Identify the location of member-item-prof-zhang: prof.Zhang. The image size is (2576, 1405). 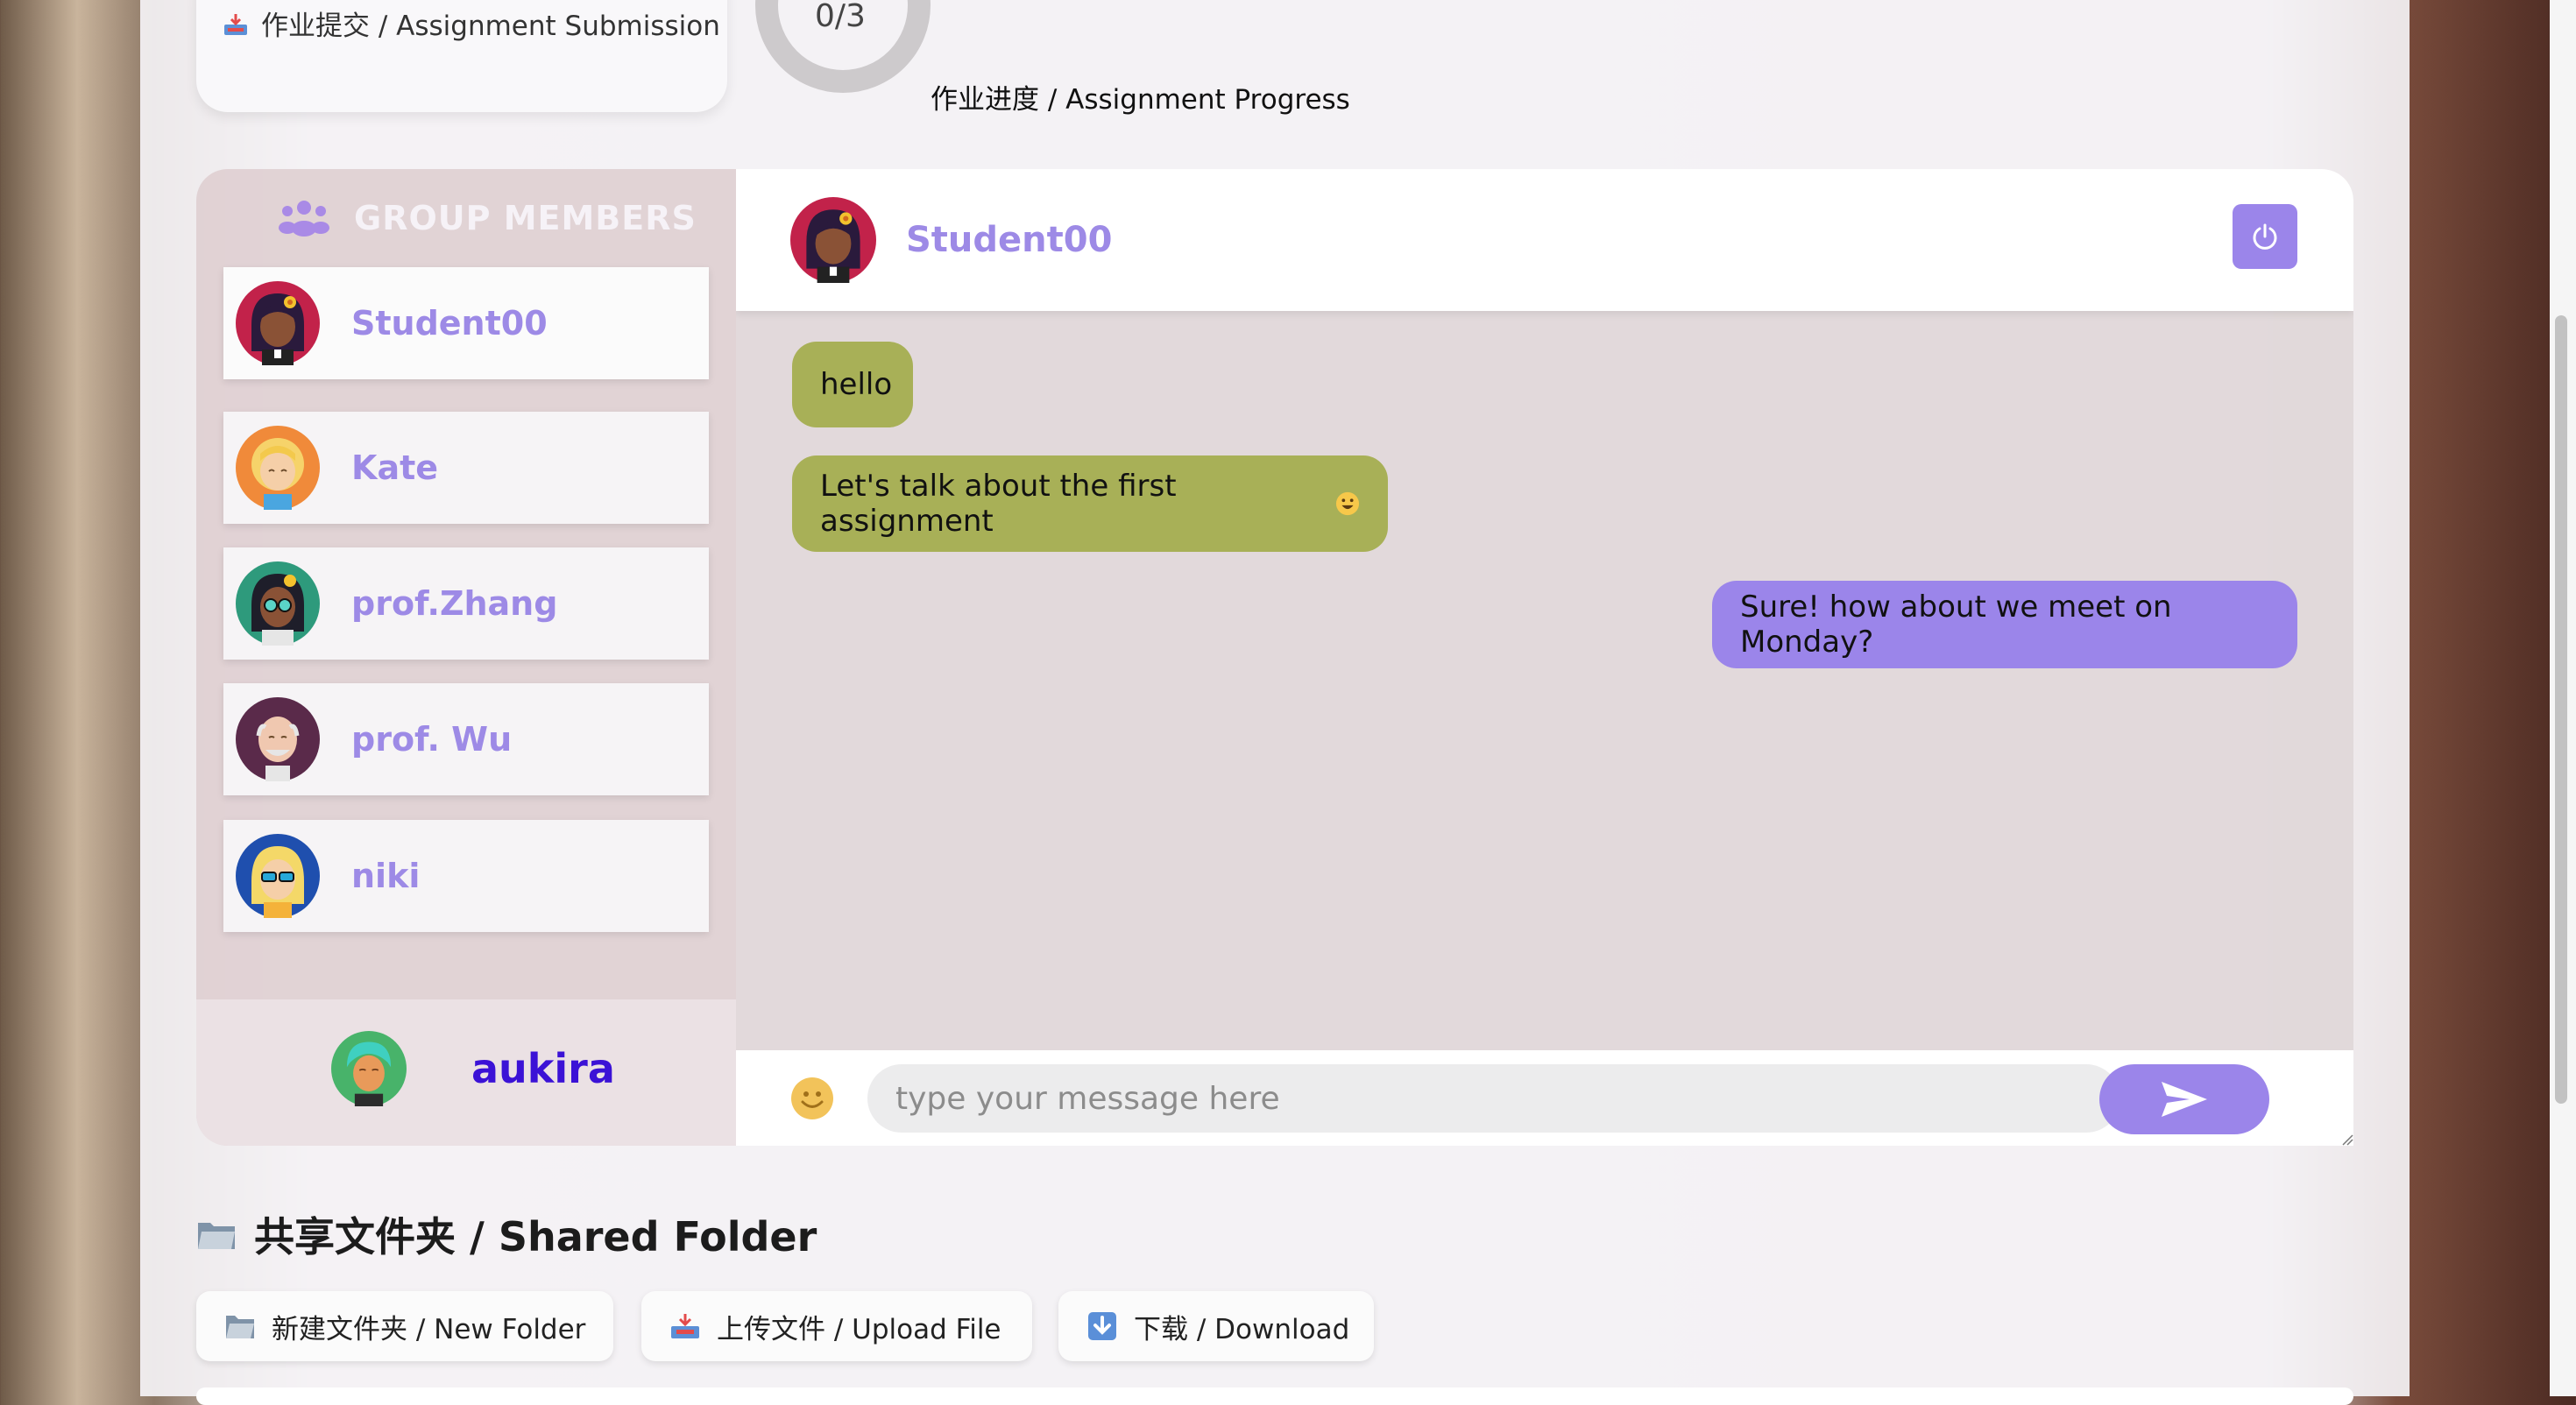
(466, 603).